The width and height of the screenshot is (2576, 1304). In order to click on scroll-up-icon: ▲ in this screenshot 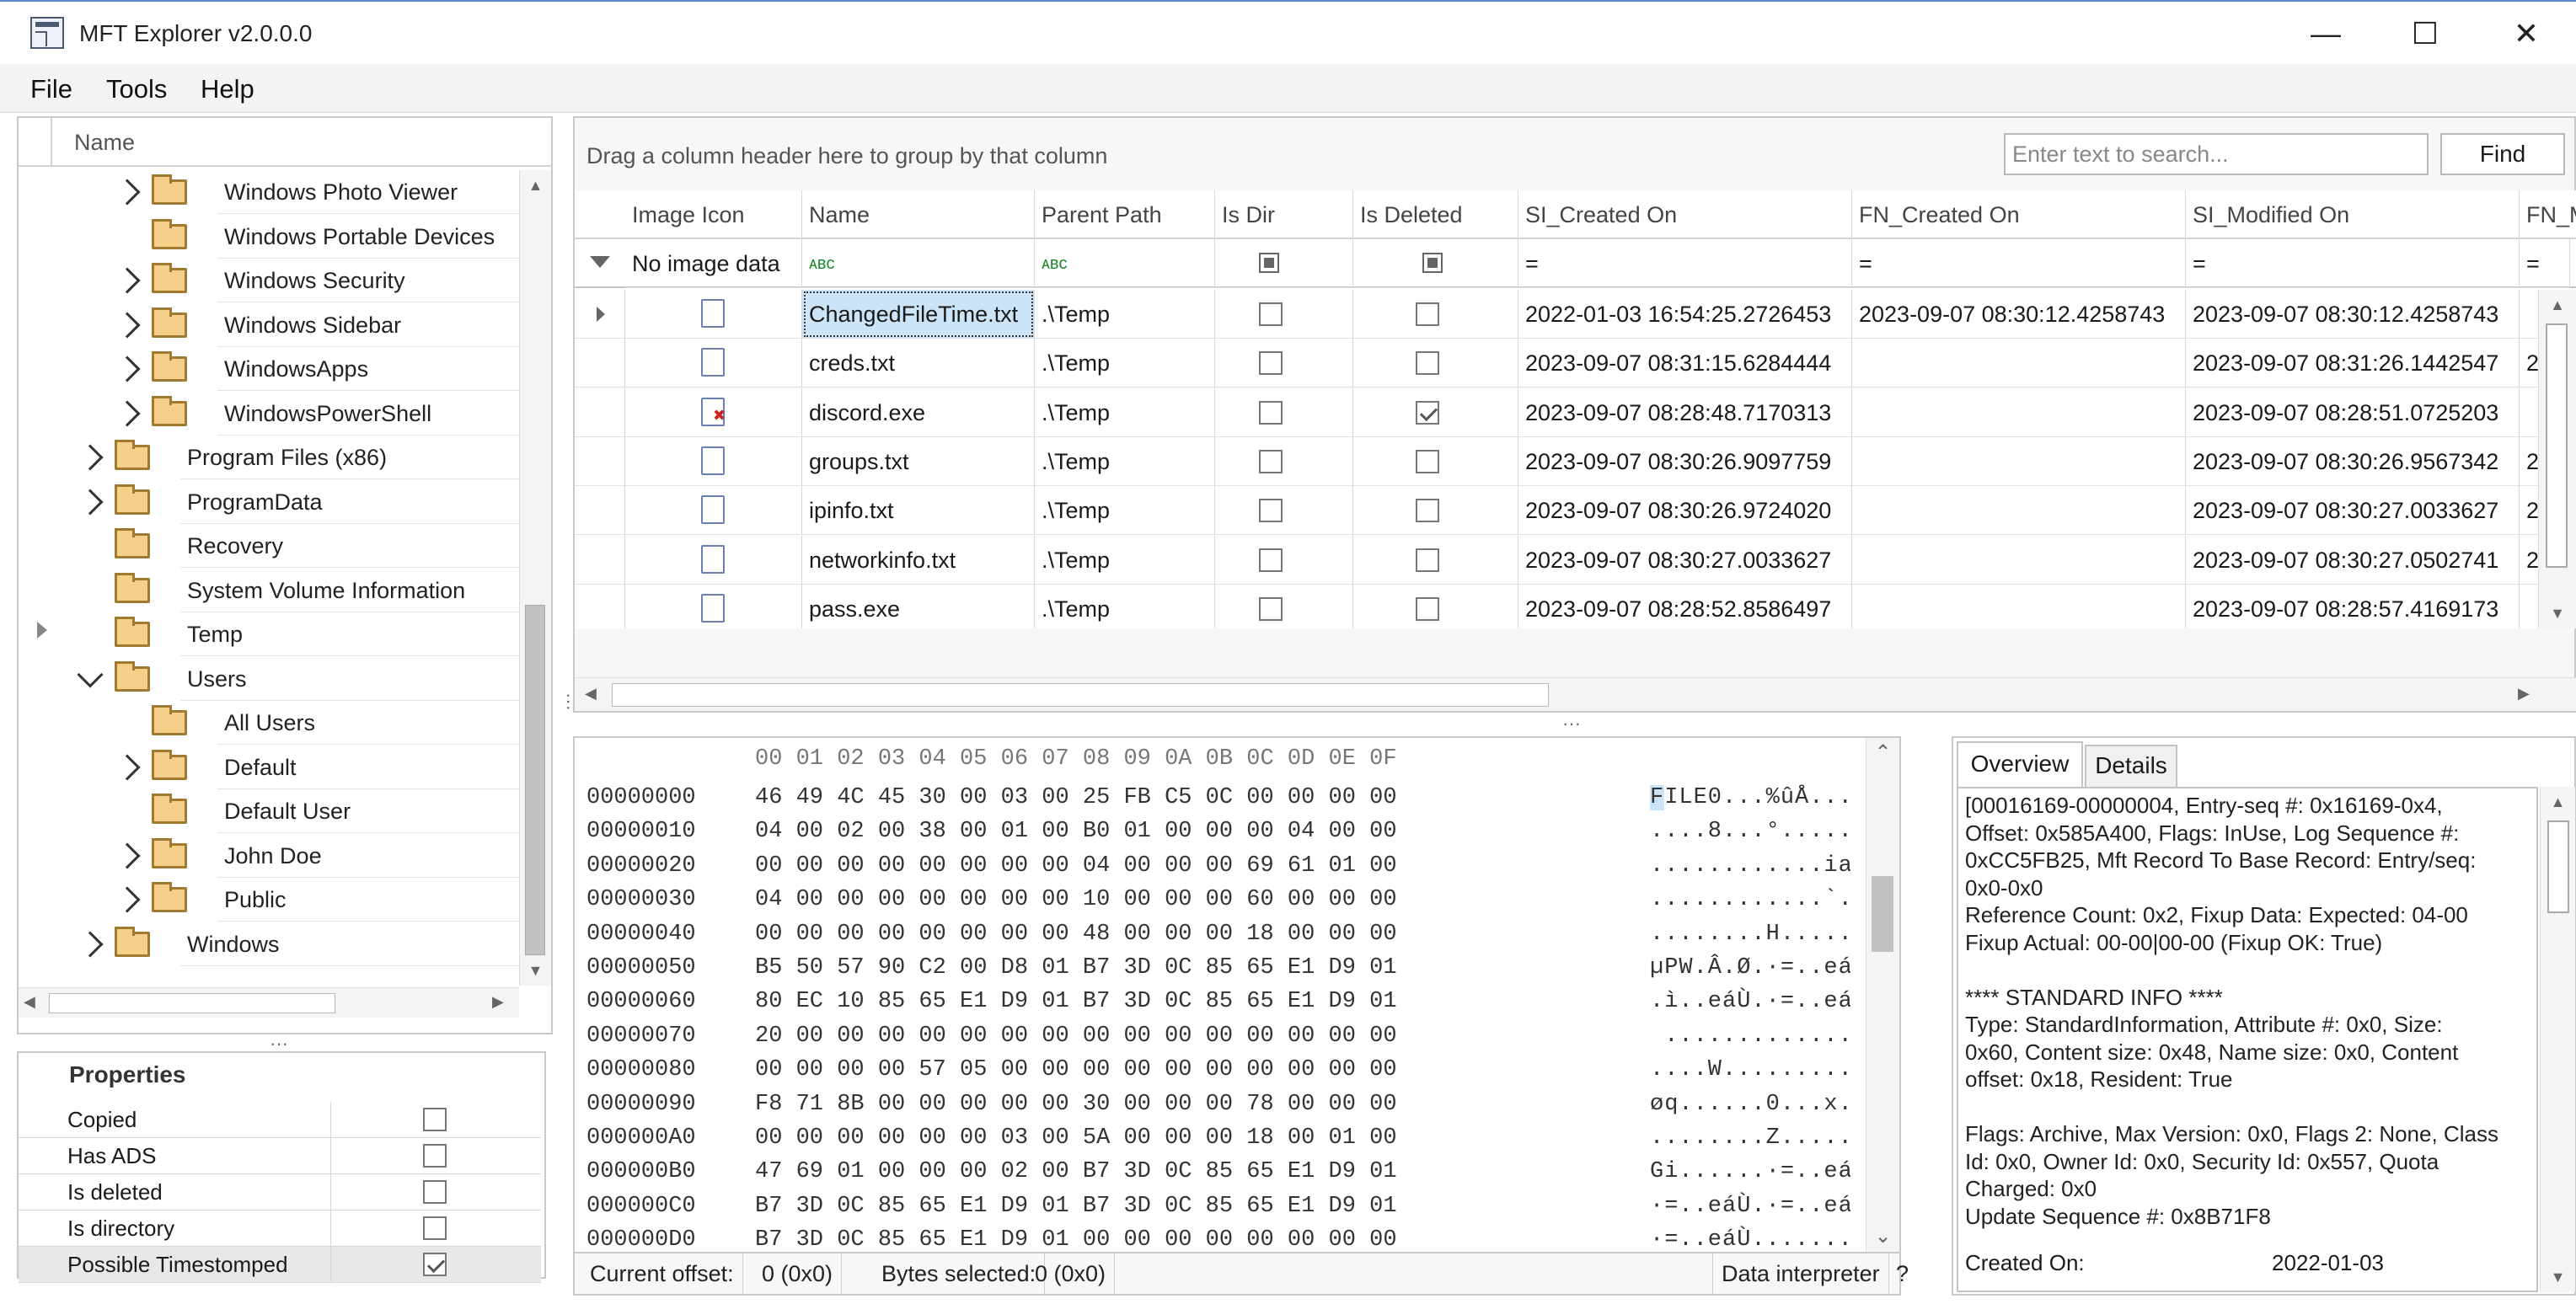, I will do `click(2557, 305)`.